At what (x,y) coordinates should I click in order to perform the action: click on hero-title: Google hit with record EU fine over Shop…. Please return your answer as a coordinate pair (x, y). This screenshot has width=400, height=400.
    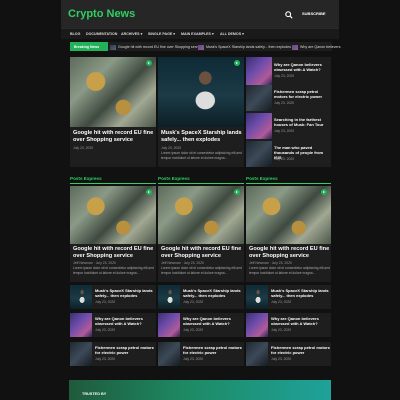
    Looking at the image, I should click on (114, 136).